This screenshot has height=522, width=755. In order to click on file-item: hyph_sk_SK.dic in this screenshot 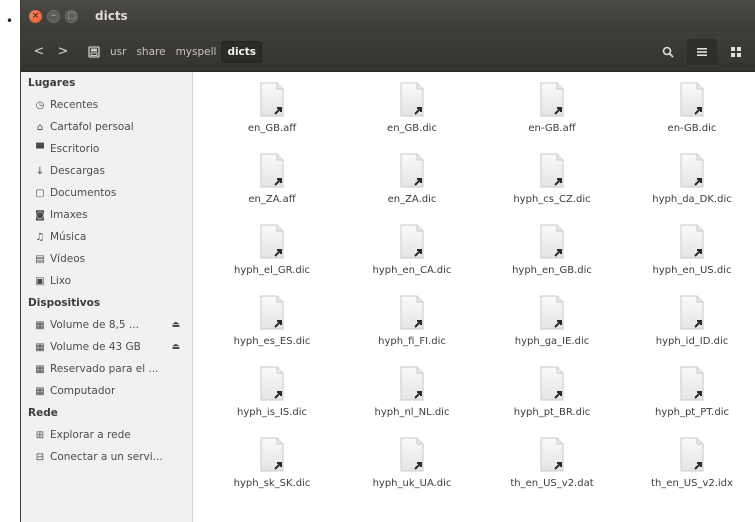, I will do `click(272, 466)`.